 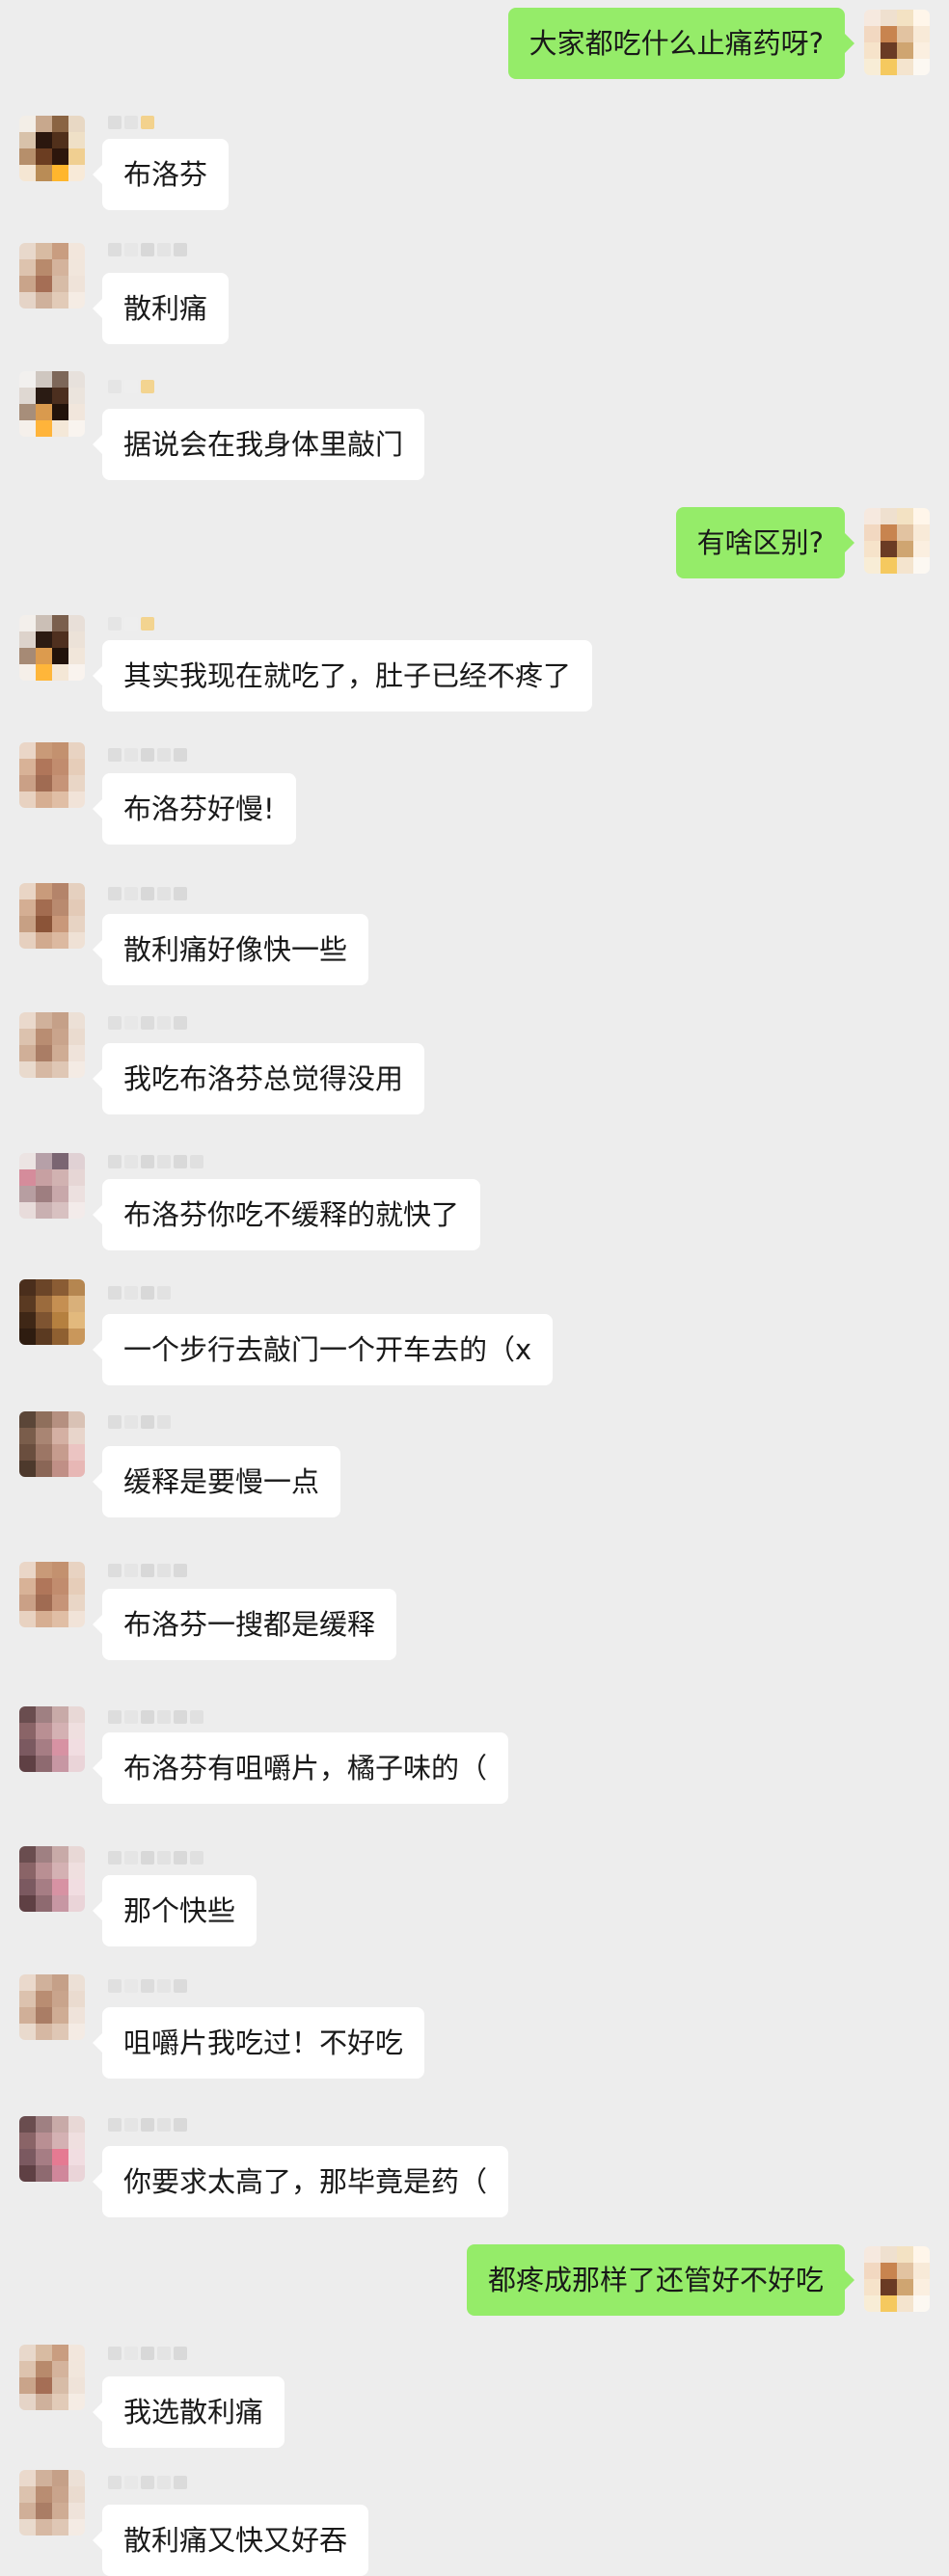 I want to click on outgoing-message-bubble: 大家都吃什么止痛药呀?, so click(x=681, y=44).